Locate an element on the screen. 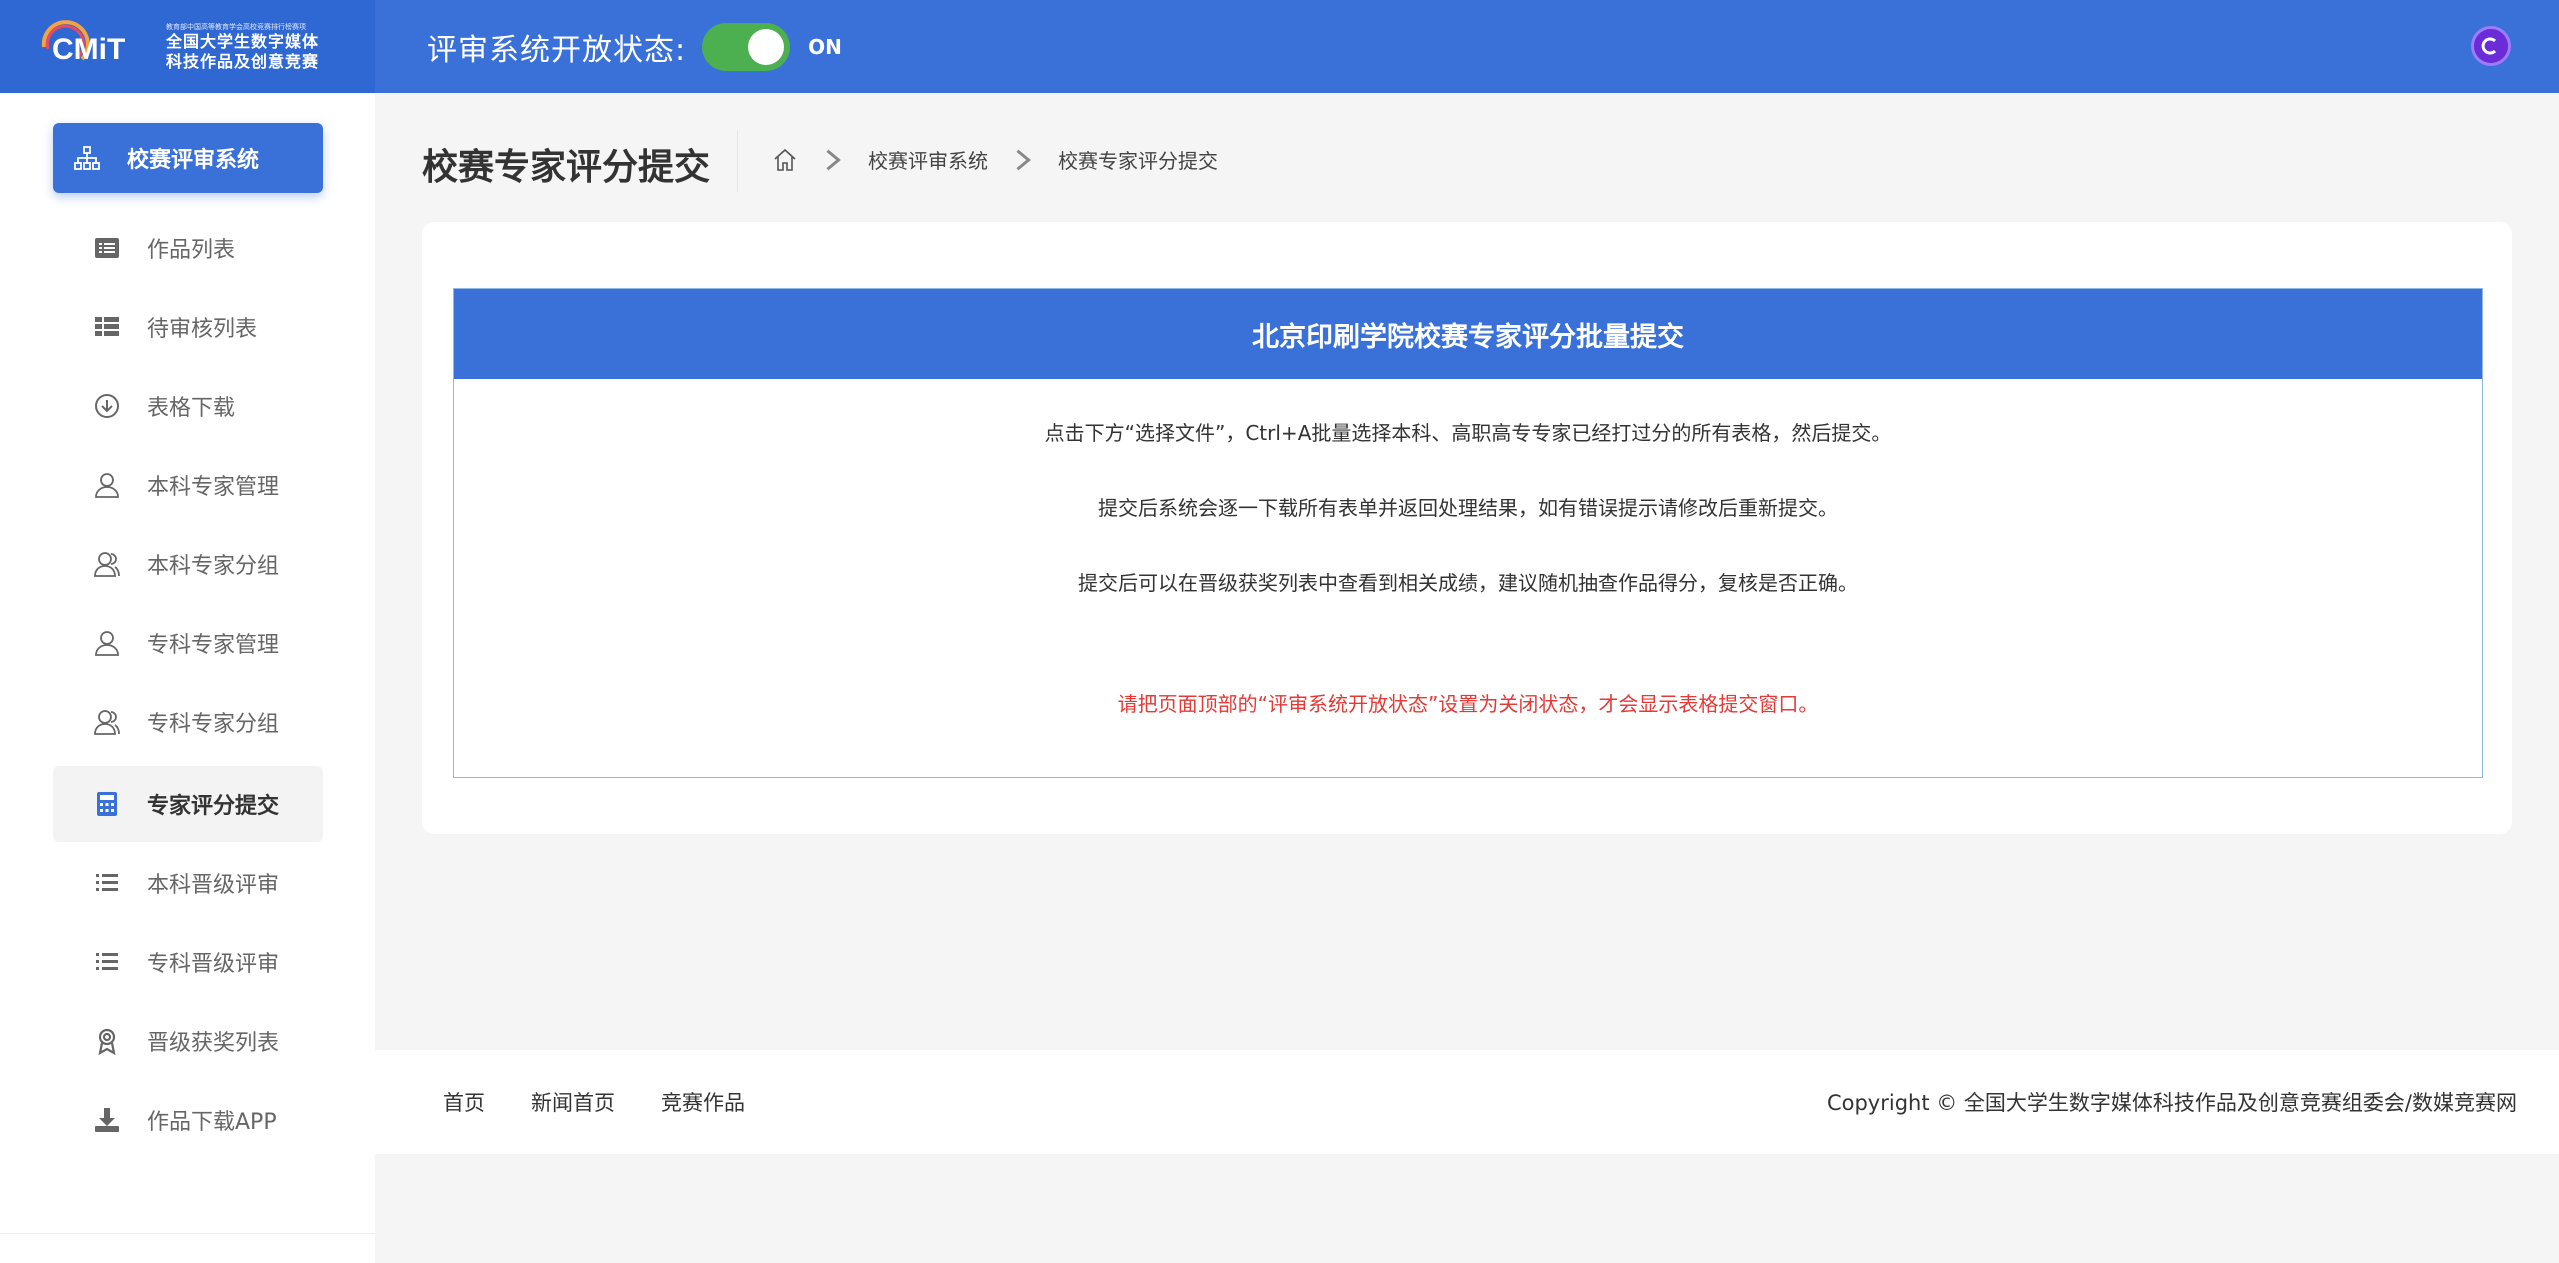 The width and height of the screenshot is (2559, 1263). breadcrumb: 校赛评审系统 校赛专家评分提交 is located at coordinates (995, 159).